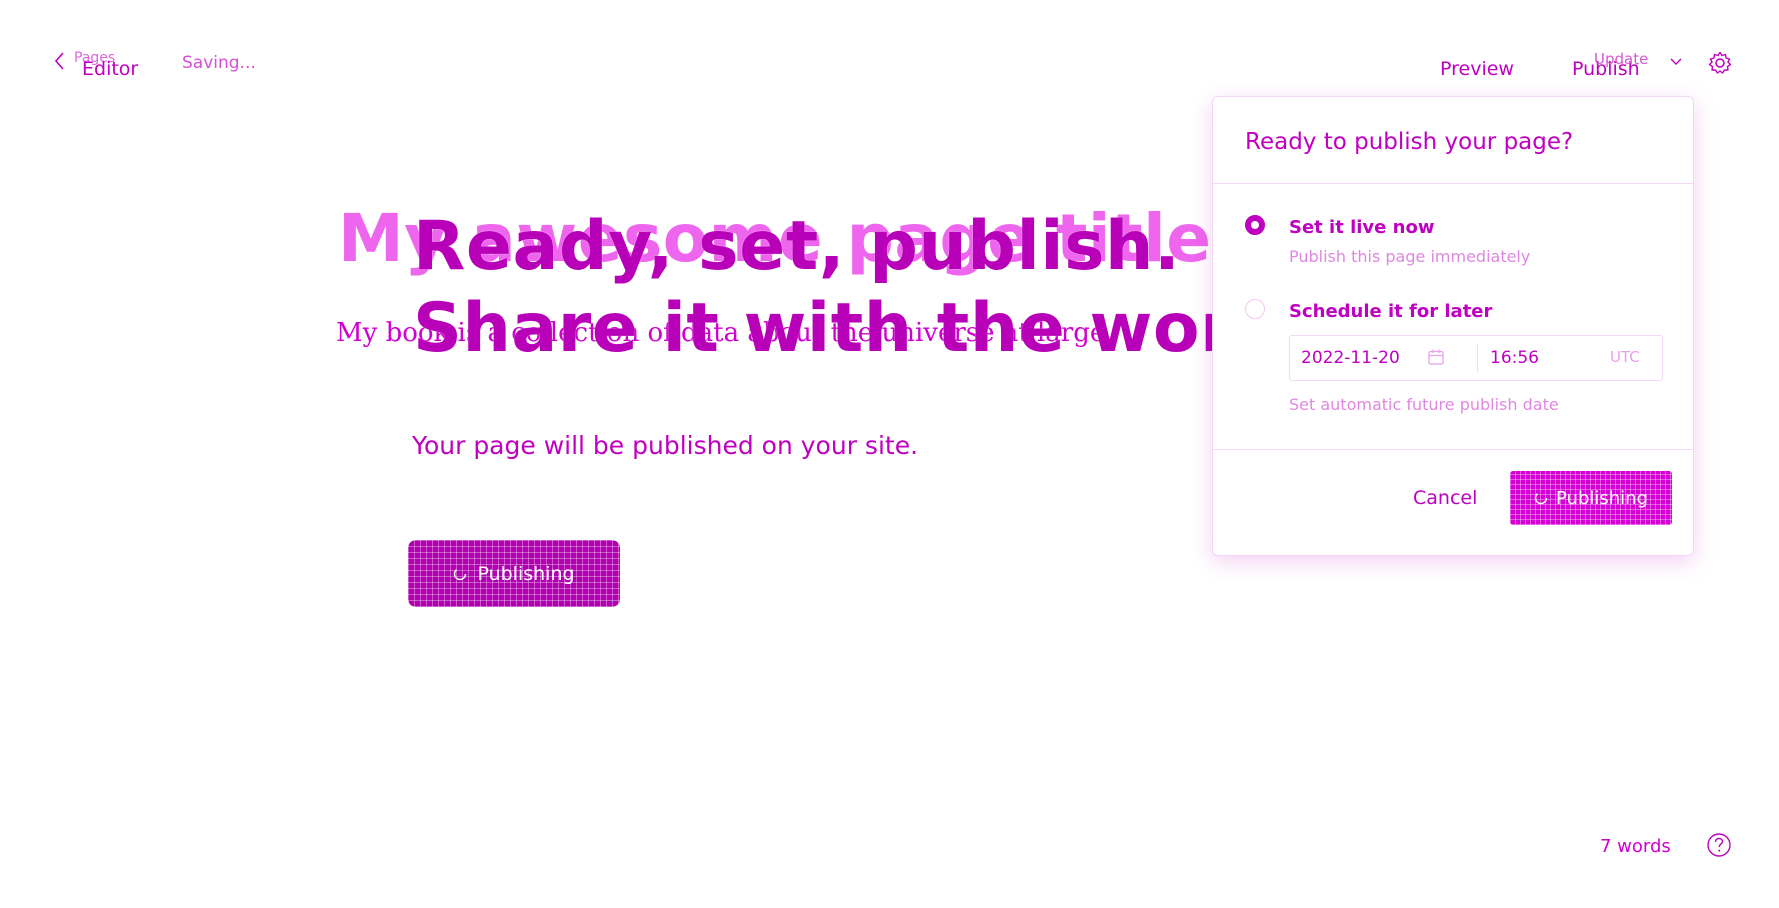  I want to click on back-label: Editor, so click(110, 69).